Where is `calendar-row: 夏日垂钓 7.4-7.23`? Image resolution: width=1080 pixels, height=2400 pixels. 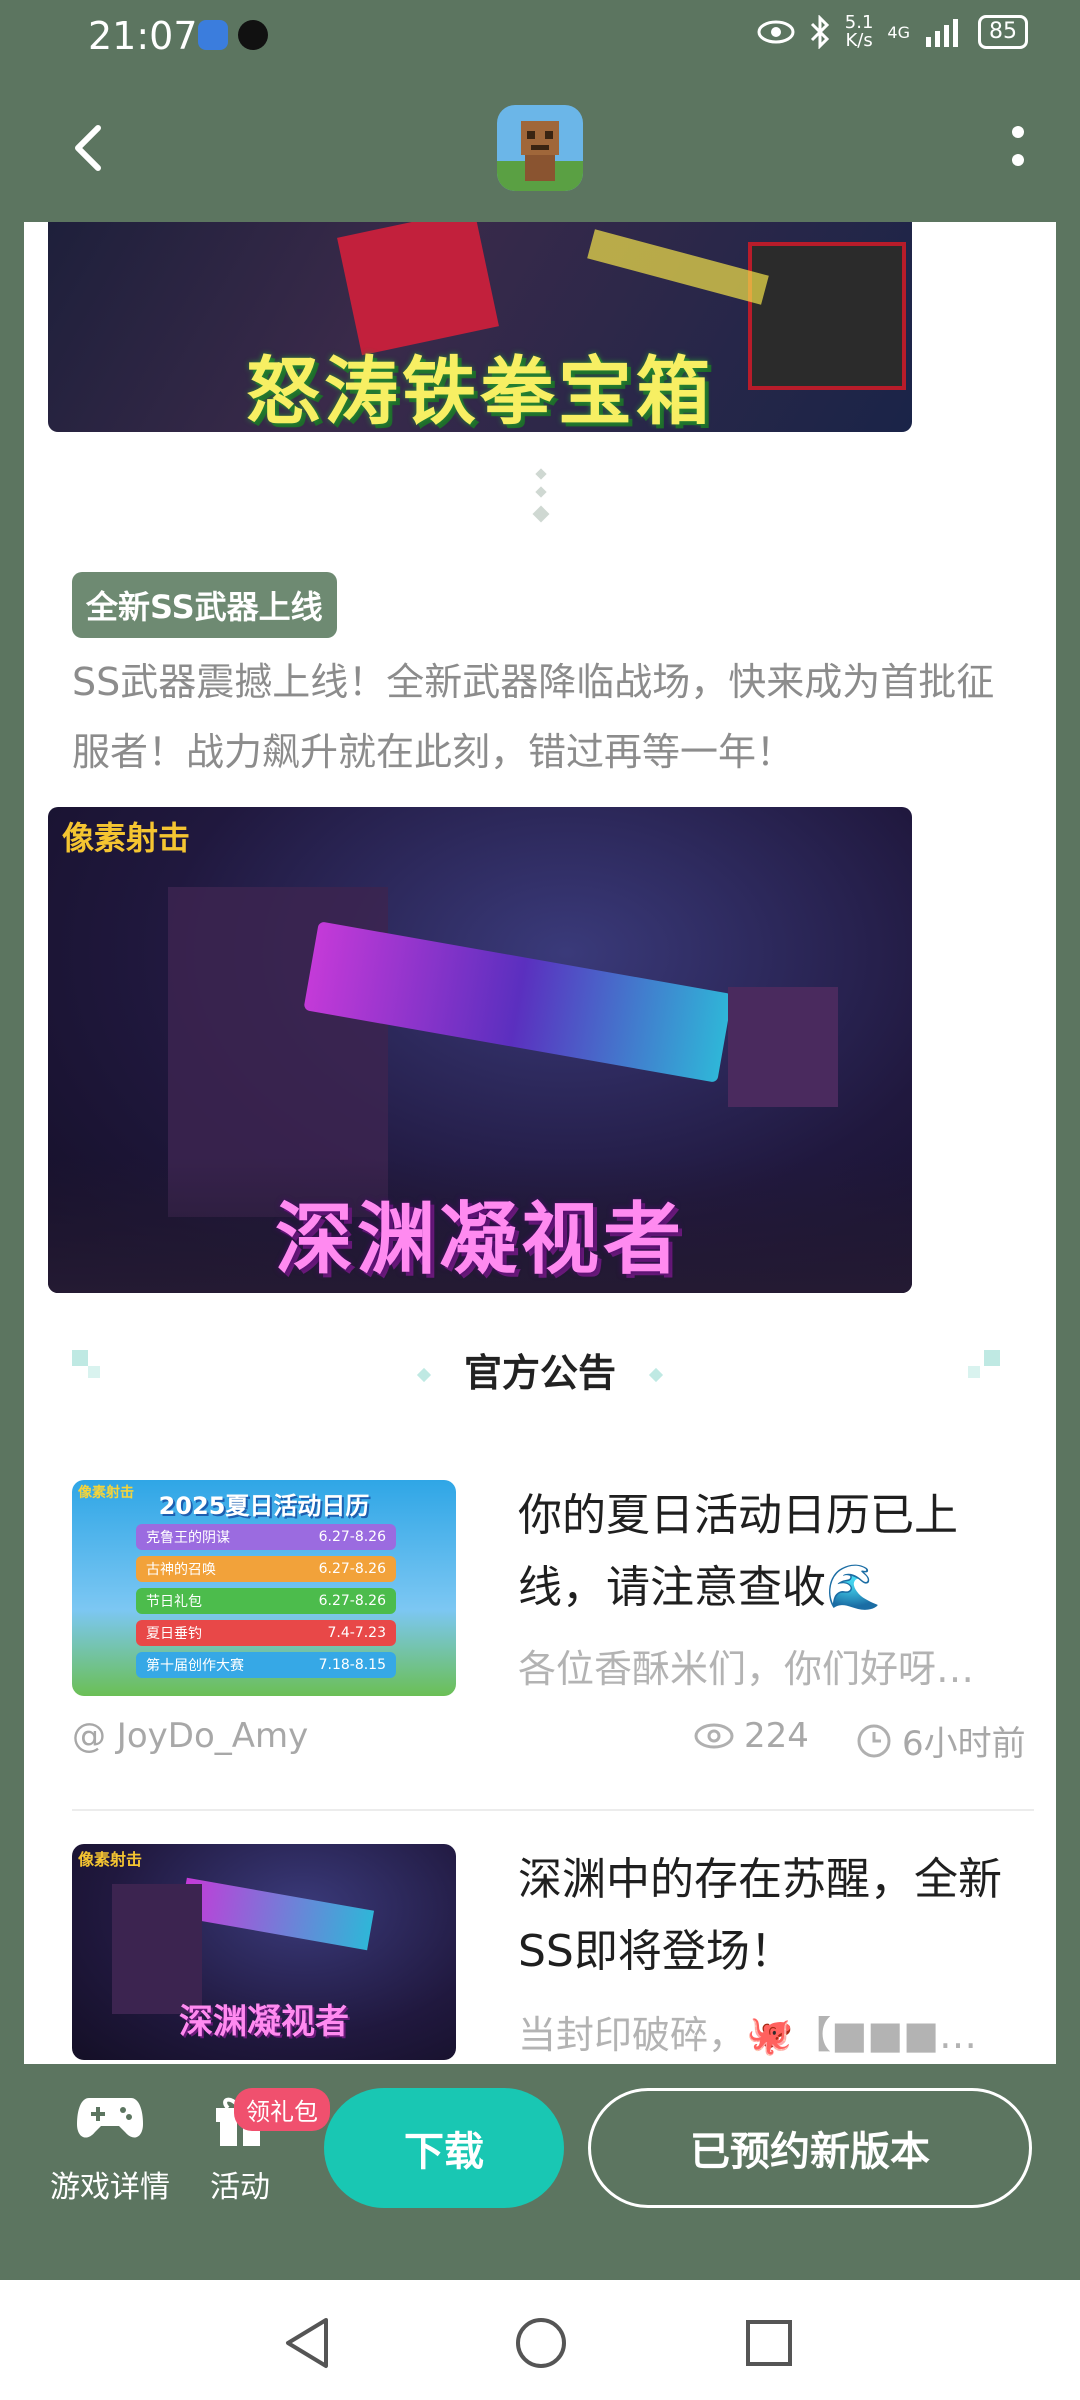 calendar-row: 夏日垂钓 7.4-7.23 is located at coordinates (266, 1633).